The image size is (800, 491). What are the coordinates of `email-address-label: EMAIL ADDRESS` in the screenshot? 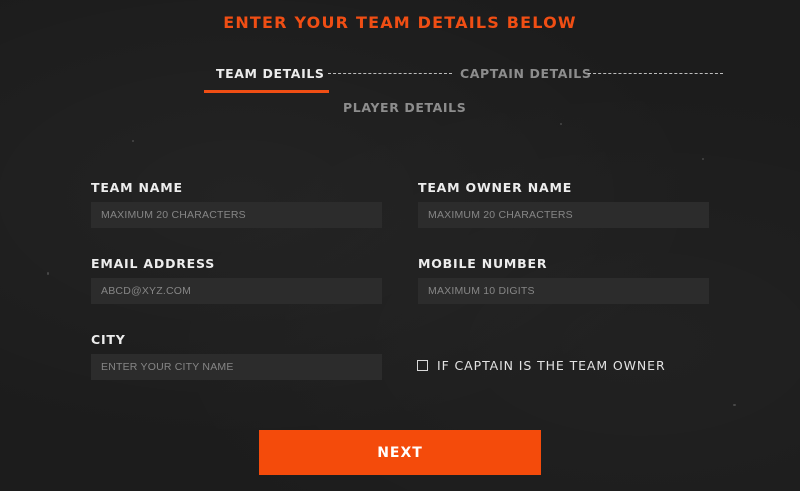 It's located at (153, 263).